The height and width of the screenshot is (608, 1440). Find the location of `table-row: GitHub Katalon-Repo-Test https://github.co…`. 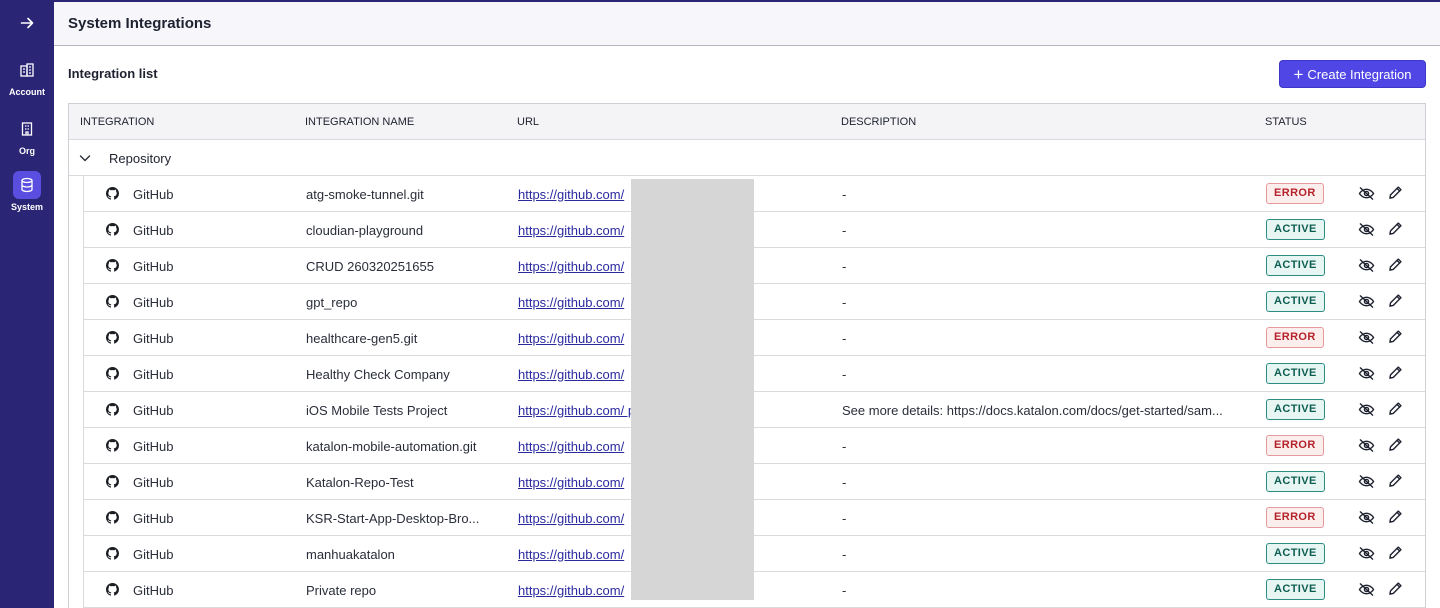

table-row: GitHub Katalon-Repo-Test https://github.co… is located at coordinates (754, 482).